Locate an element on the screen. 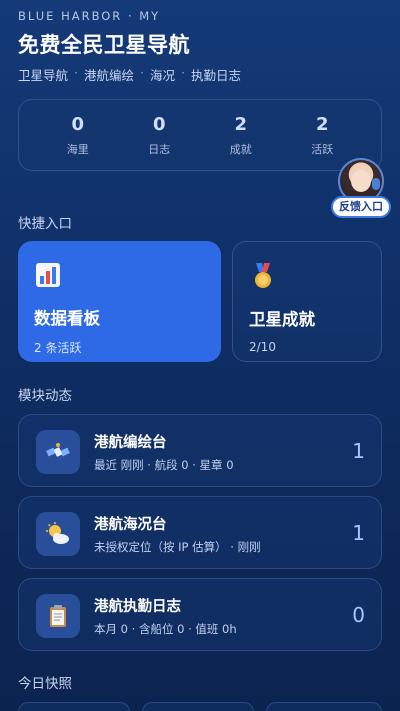  module-card-sea-state: 港航海况台 未授权定位（按 IP 估算） · 刚刚 1 is located at coordinates (200, 532).